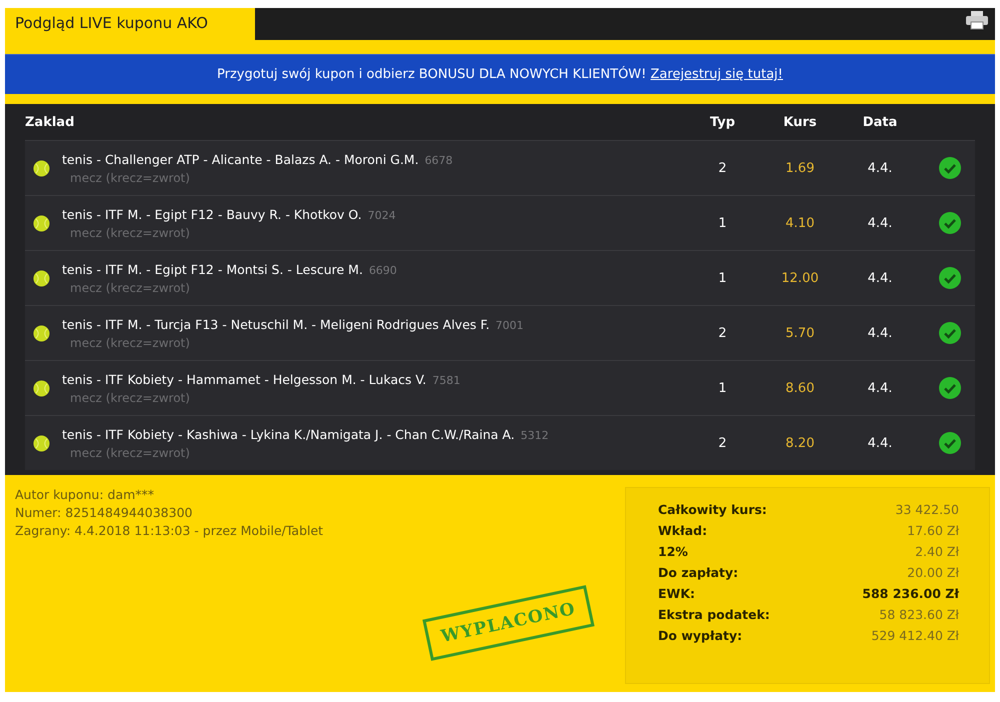 The height and width of the screenshot is (702, 1000). Describe the element at coordinates (910, 593) in the screenshot. I see `summary-value: 588 236.00 Zł` at that location.